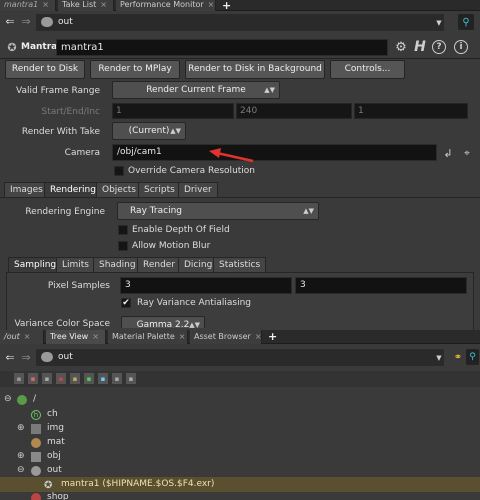 This screenshot has width=480, height=500. What do you see at coordinates (240, 456) in the screenshot?
I see `tree-row-obj: ⊕ obj` at bounding box center [240, 456].